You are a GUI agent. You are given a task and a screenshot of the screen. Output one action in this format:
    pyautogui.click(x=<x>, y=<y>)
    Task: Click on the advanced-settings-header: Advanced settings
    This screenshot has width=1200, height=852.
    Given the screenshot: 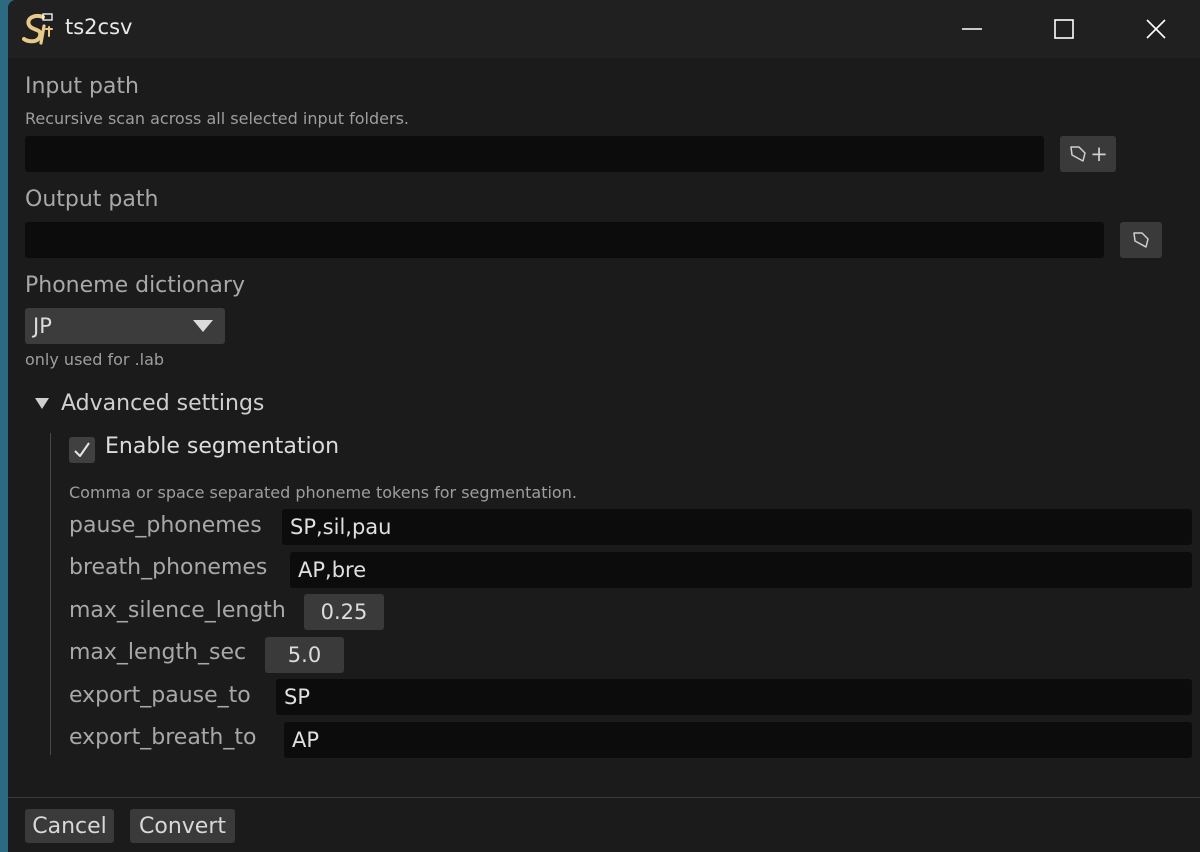 What is the action you would take?
    pyautogui.click(x=149, y=403)
    